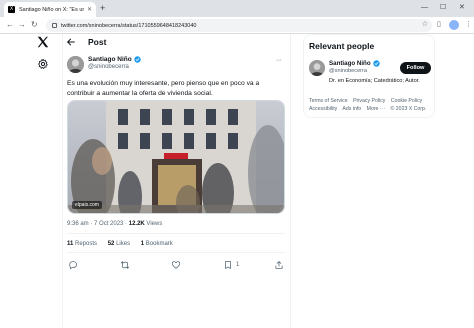 The height and width of the screenshot is (328, 474). I want to click on author-name-text: Santiago Niño, so click(110, 59).